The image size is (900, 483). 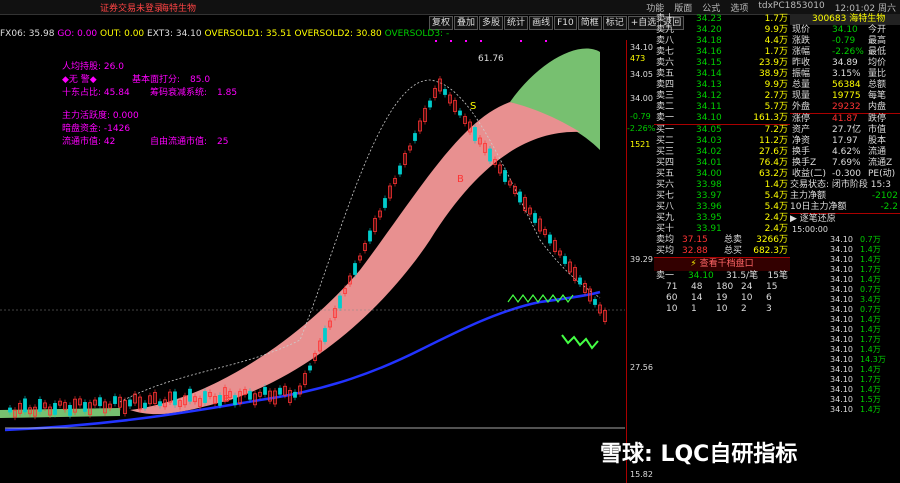 I want to click on login-warning: 证券交易未登录, so click(x=131, y=7).